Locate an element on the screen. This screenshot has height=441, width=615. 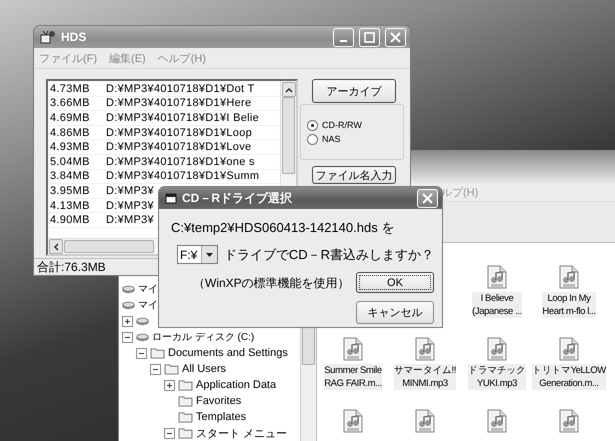
cancel-button: キャンセル is located at coordinates (395, 312).